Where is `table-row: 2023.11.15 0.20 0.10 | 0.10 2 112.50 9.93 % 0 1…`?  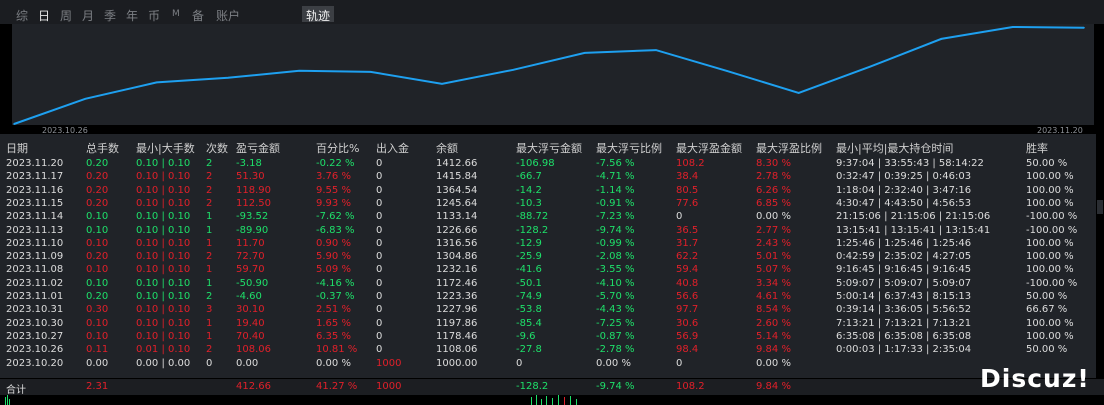
table-row: 2023.11.15 0.20 0.10 | 0.10 2 112.50 9.93 % 0 1… is located at coordinates (552, 204).